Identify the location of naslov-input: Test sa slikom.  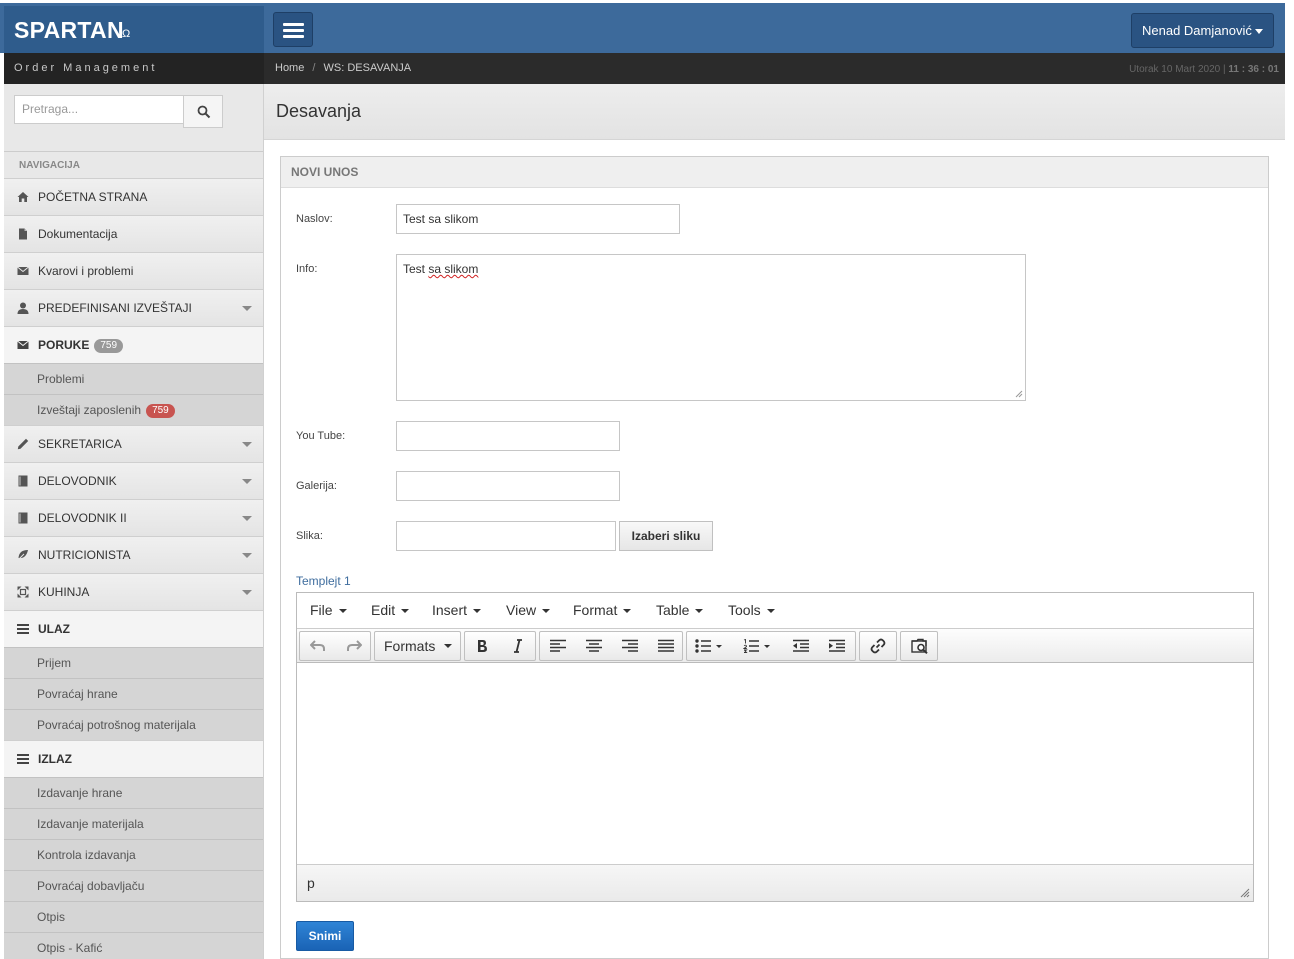
(538, 219).